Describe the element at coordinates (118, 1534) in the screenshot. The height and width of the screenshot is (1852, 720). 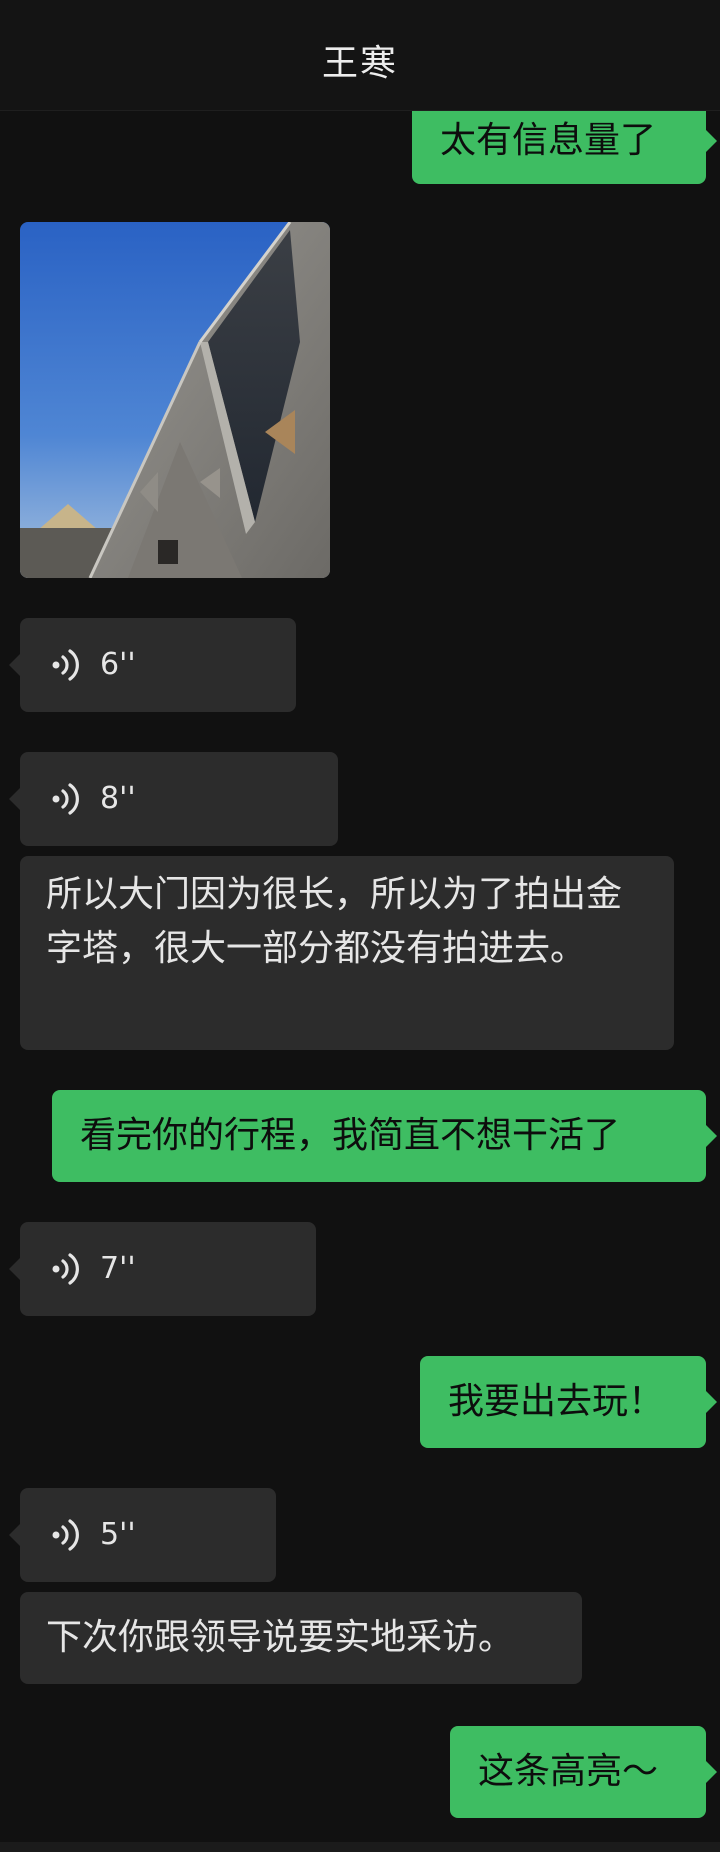
I see `voice-duration: 5''` at that location.